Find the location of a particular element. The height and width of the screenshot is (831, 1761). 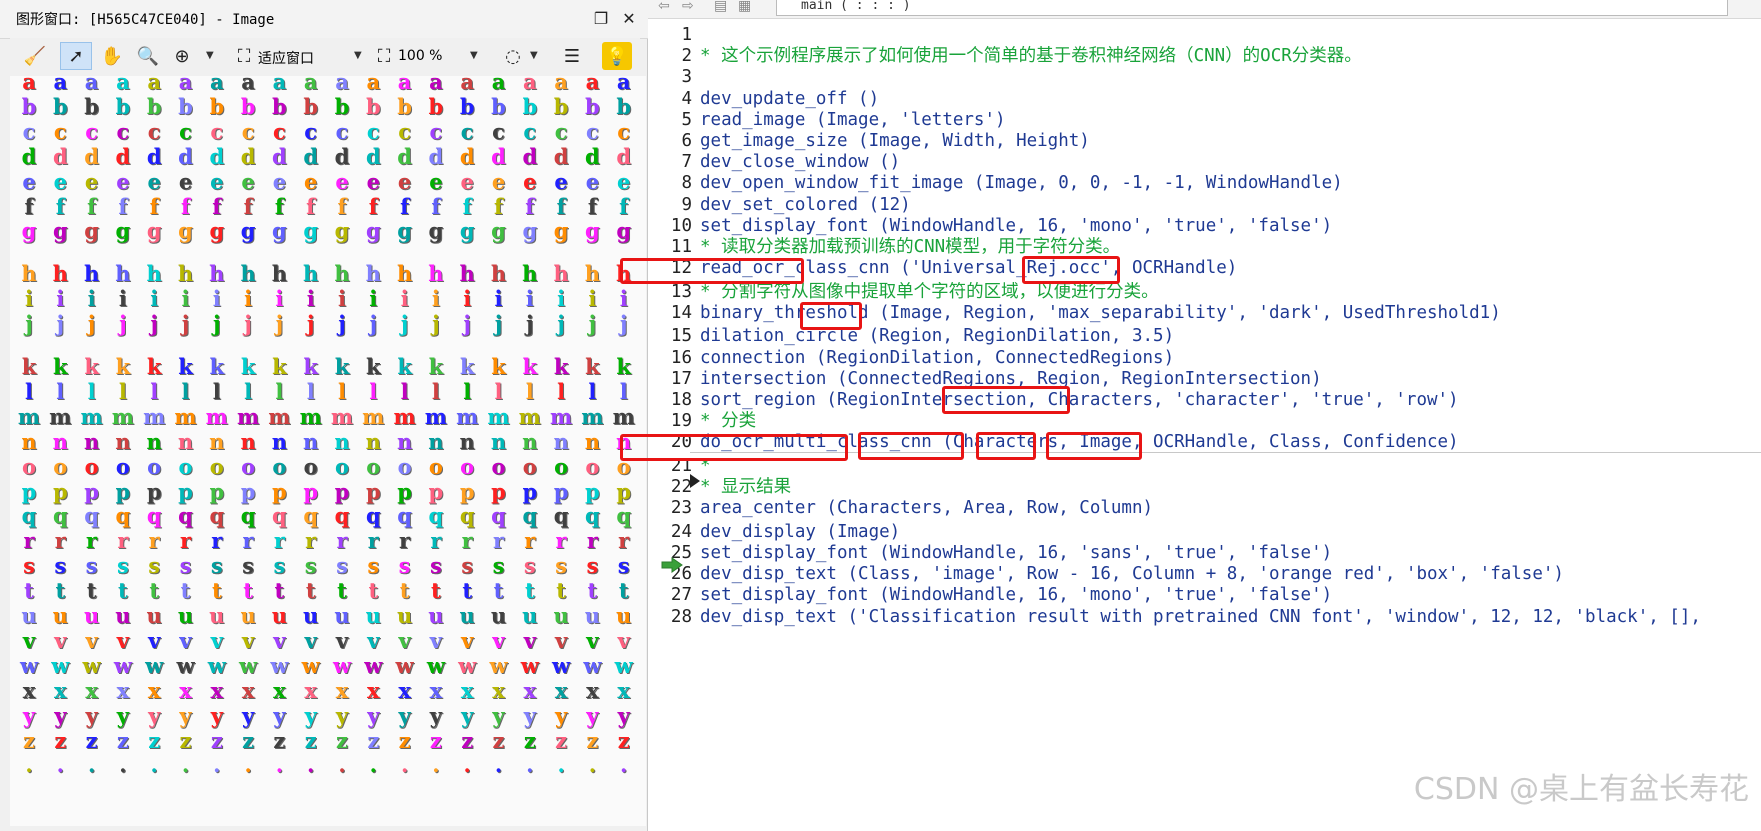

letter-glyph: l is located at coordinates (373, 391).